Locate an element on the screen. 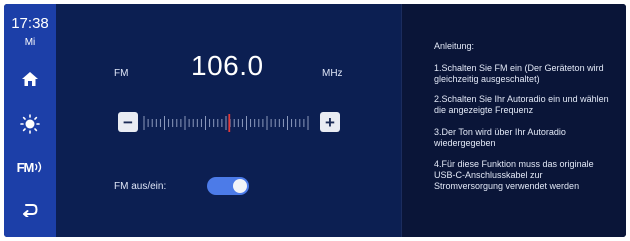 This screenshot has width=630, height=241. home-icon is located at coordinates (30, 79).